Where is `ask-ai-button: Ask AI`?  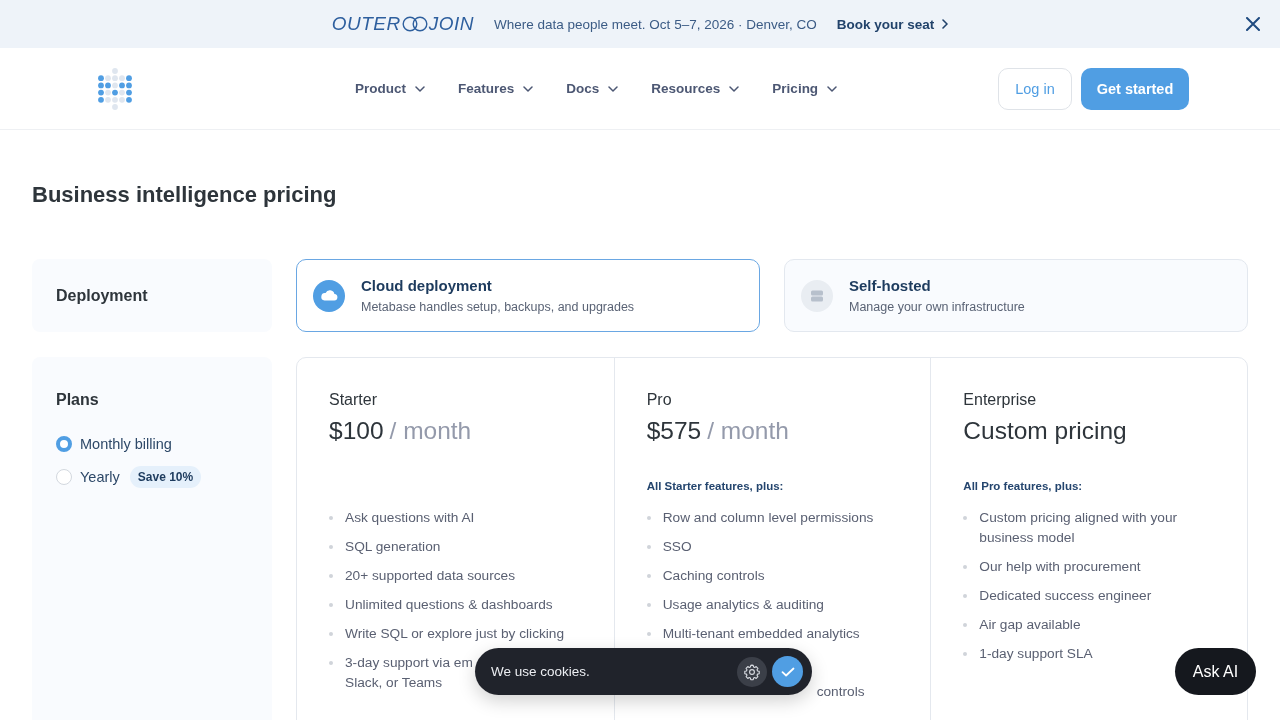 ask-ai-button: Ask AI is located at coordinates (1215, 671).